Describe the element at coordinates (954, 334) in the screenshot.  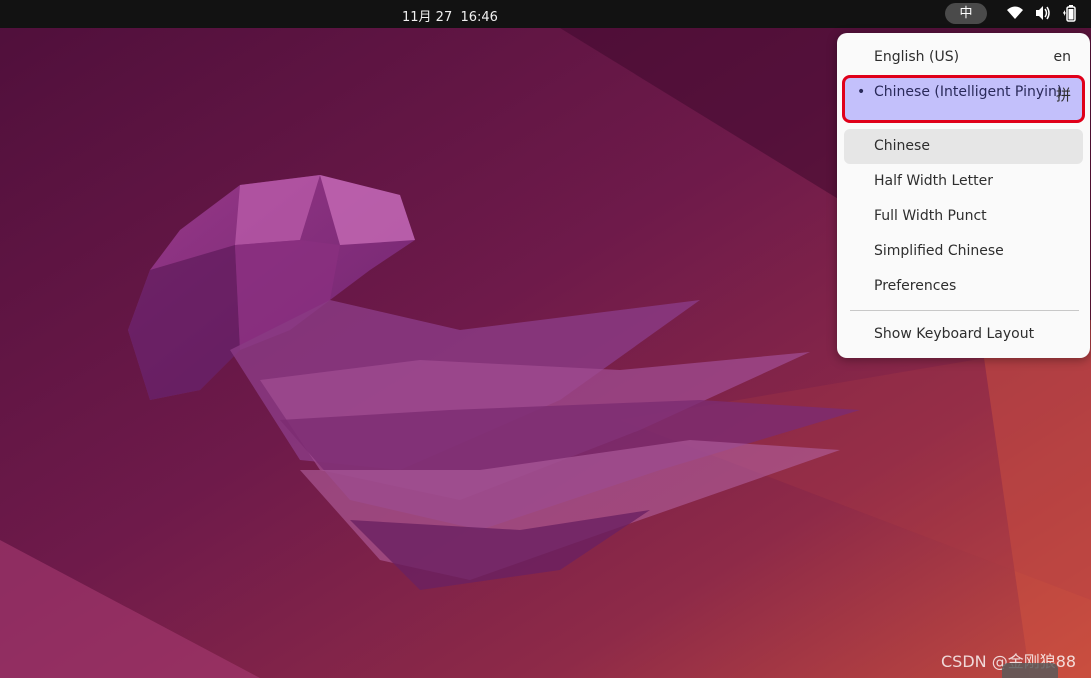
I see `menu-item-label: Show Keyboard Layout` at that location.